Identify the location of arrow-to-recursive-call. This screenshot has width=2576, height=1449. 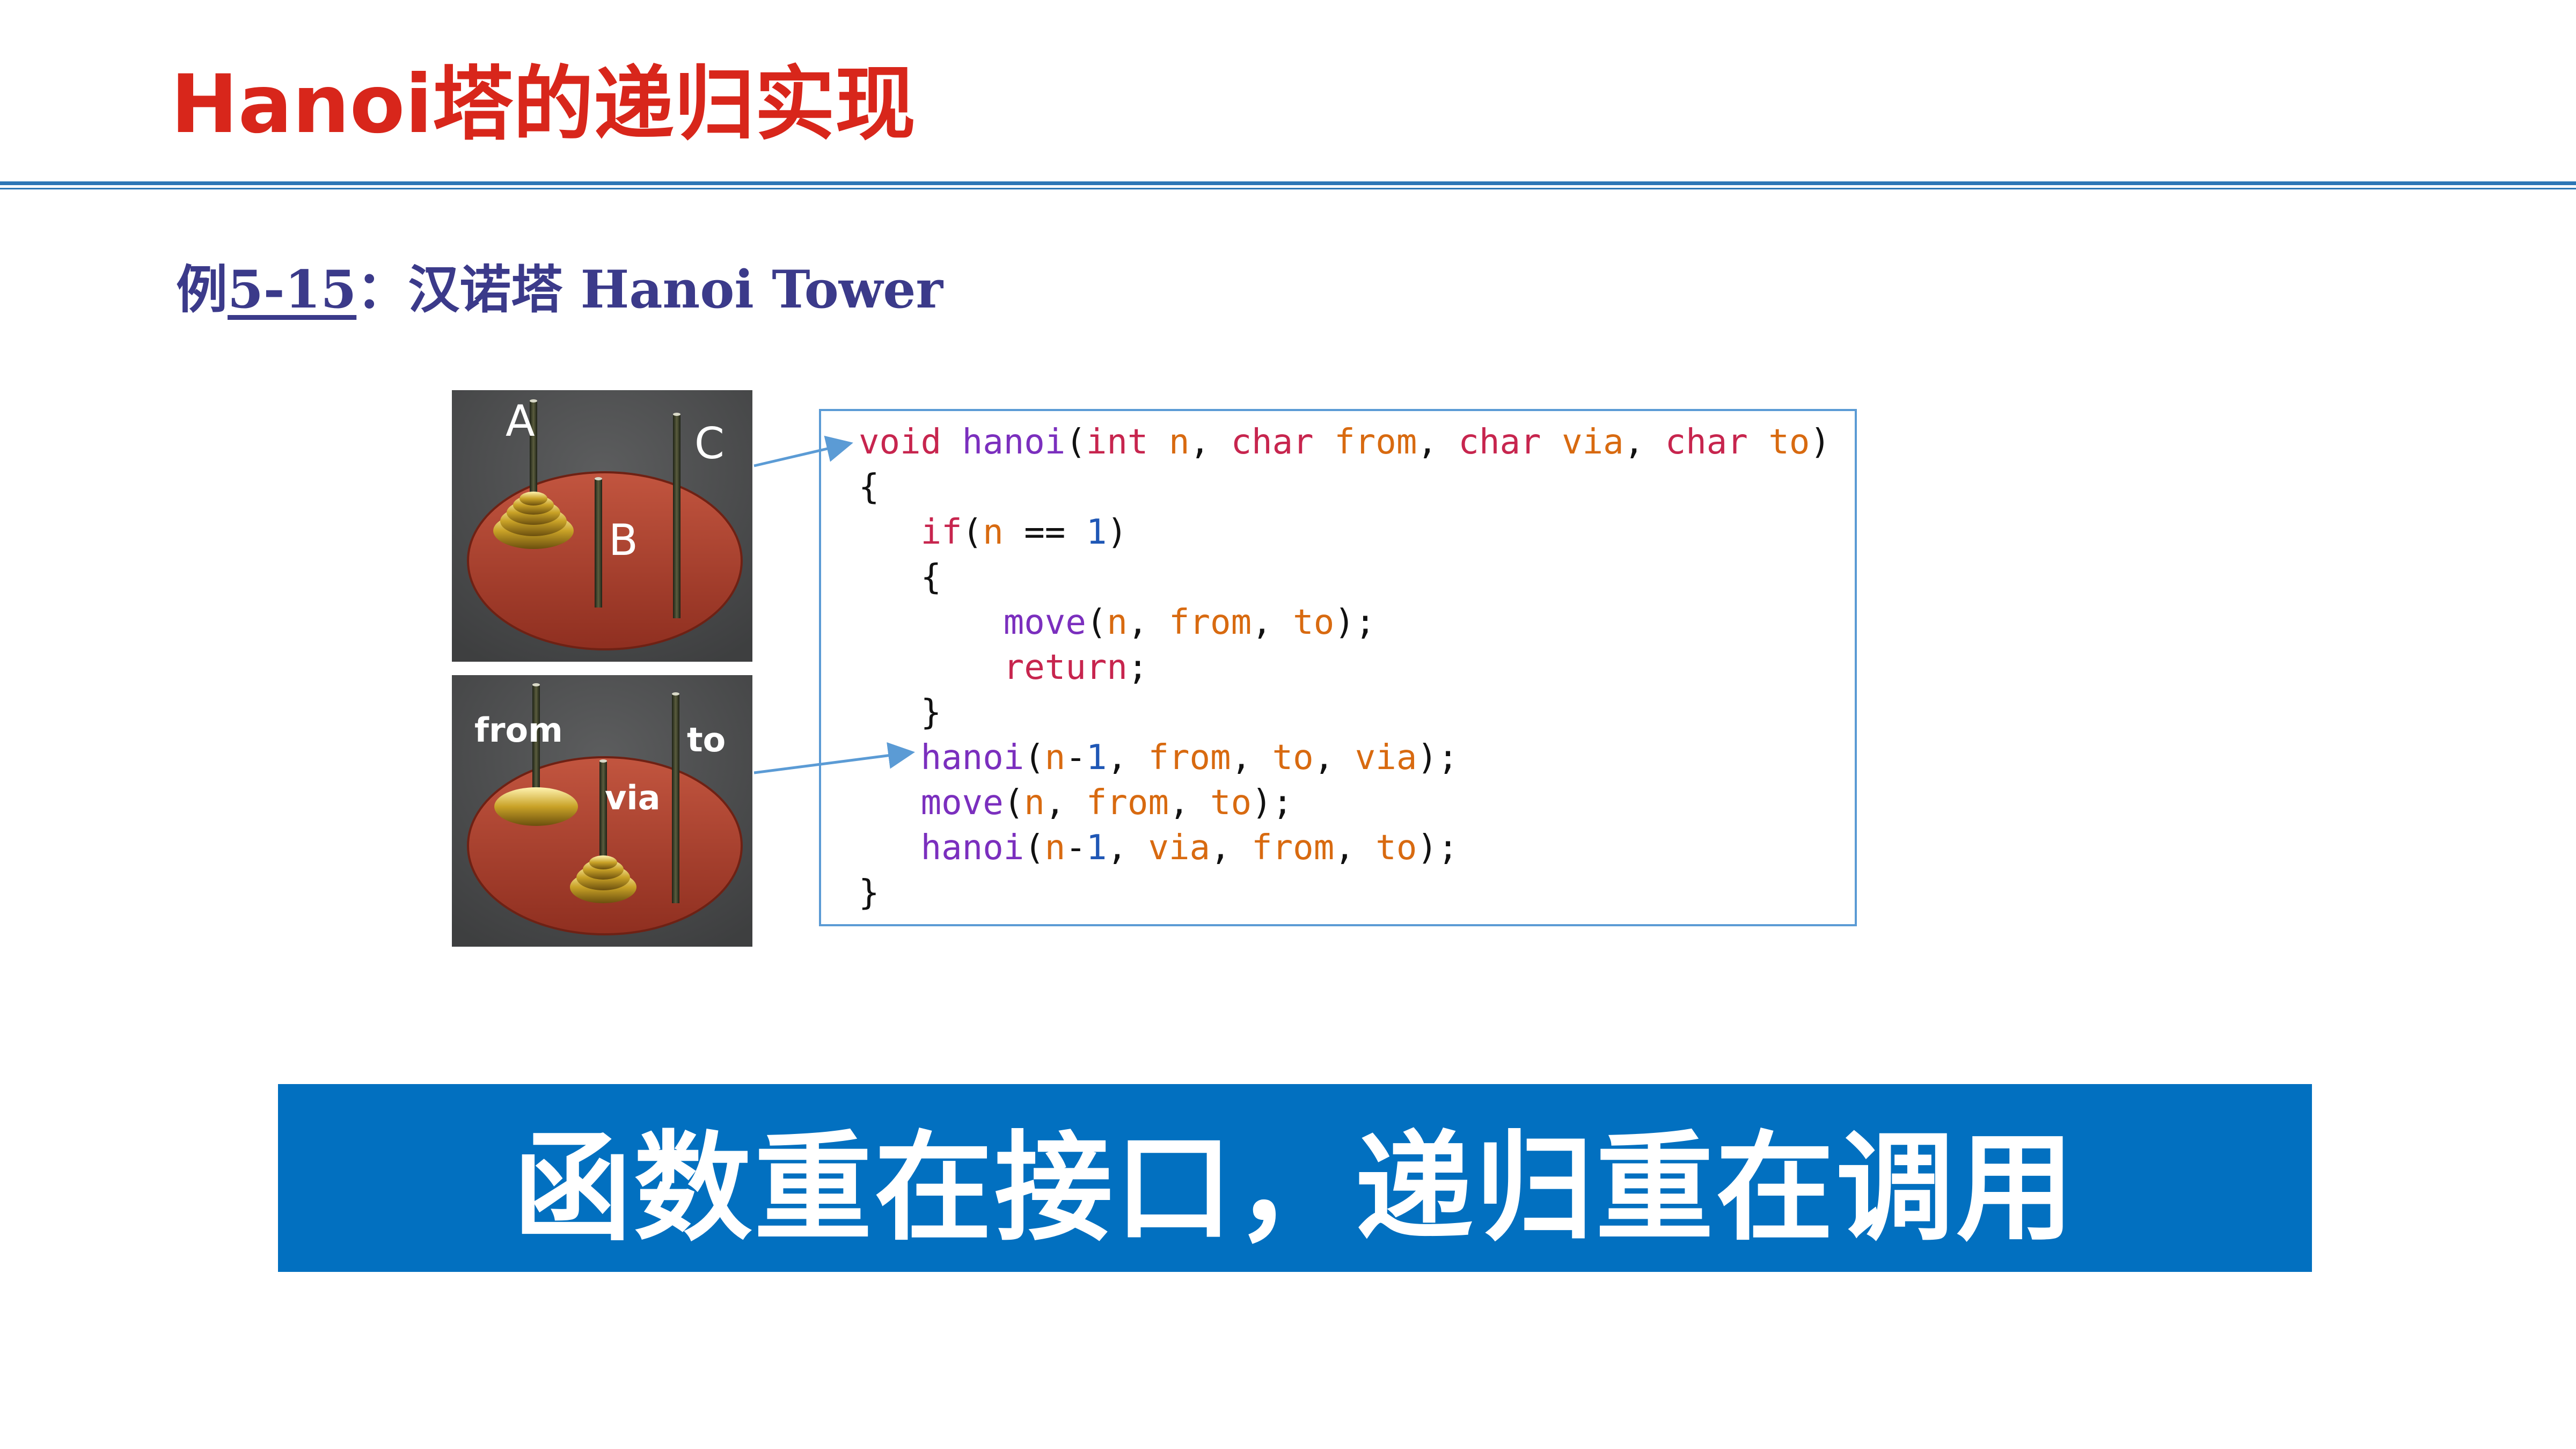
(834, 758).